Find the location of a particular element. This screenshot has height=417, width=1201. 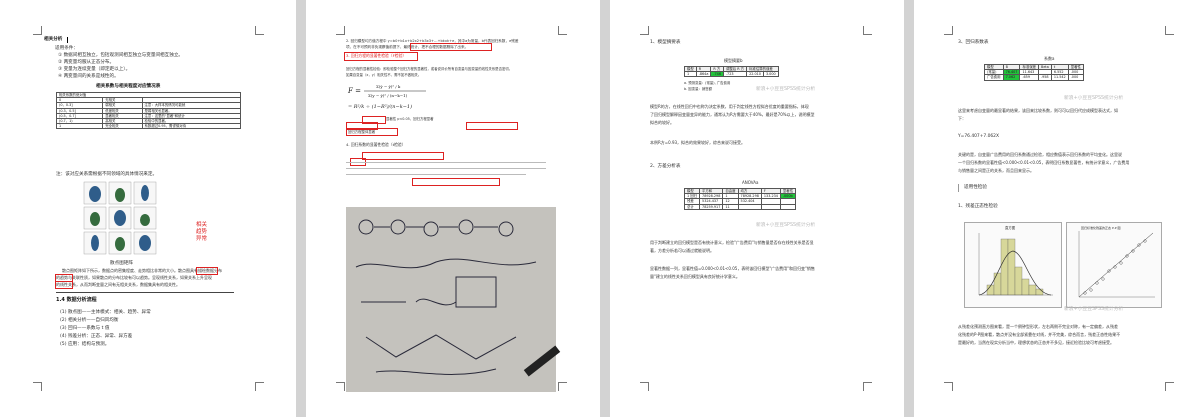

table-cell: 系数超过0.95，需谨慎对待 is located at coordinates (191, 126).